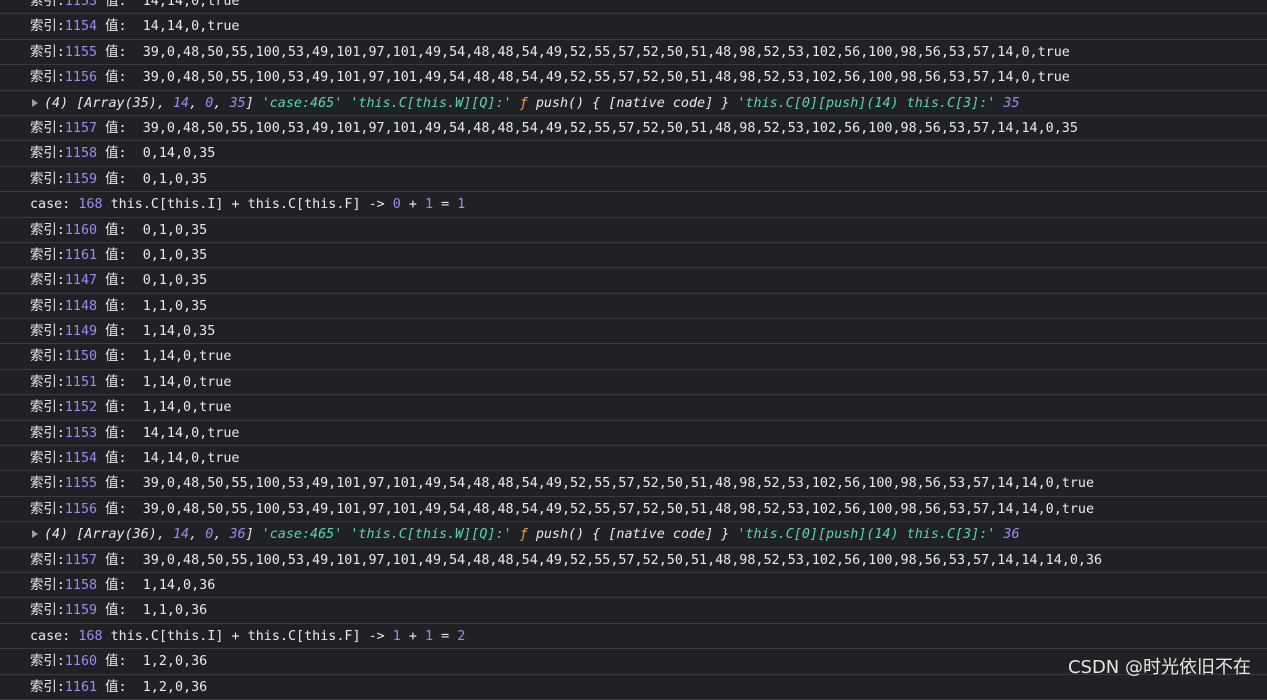 This screenshot has width=1267, height=700. Describe the element at coordinates (179, 585) in the screenshot. I see `value-text: 1,14,0,36` at that location.